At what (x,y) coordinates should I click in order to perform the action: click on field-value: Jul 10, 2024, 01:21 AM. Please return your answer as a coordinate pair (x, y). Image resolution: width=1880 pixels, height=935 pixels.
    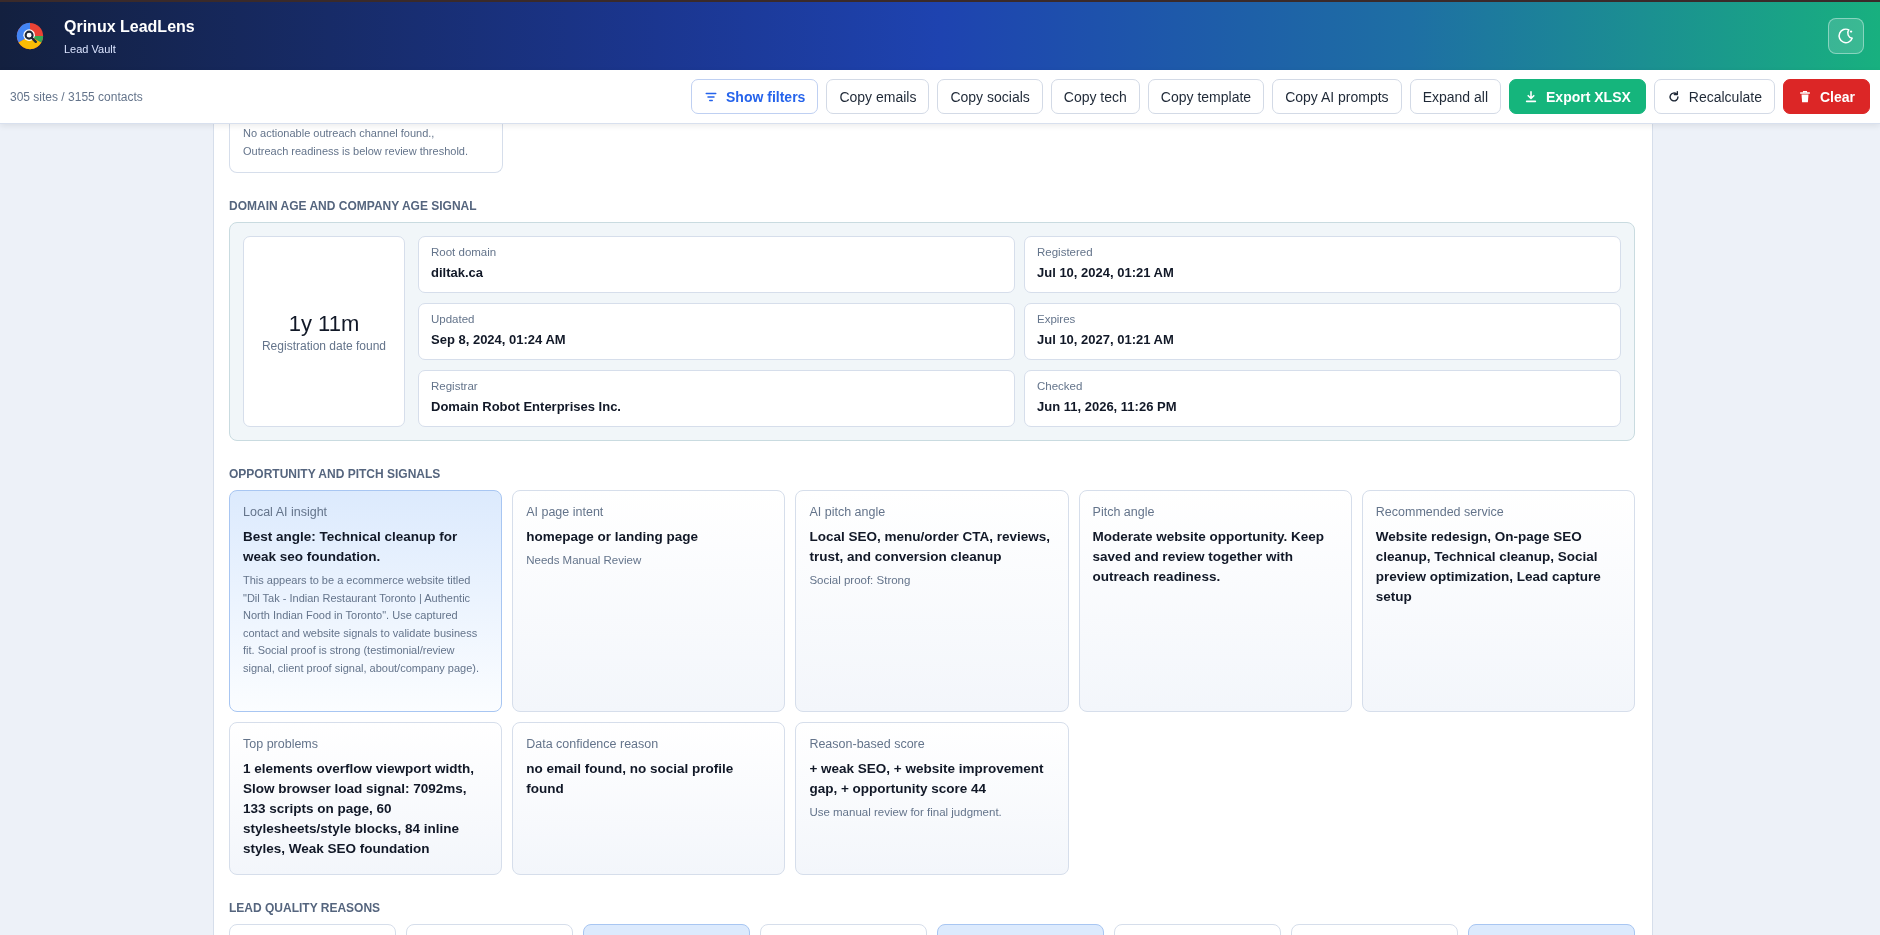
    Looking at the image, I should click on (1106, 272).